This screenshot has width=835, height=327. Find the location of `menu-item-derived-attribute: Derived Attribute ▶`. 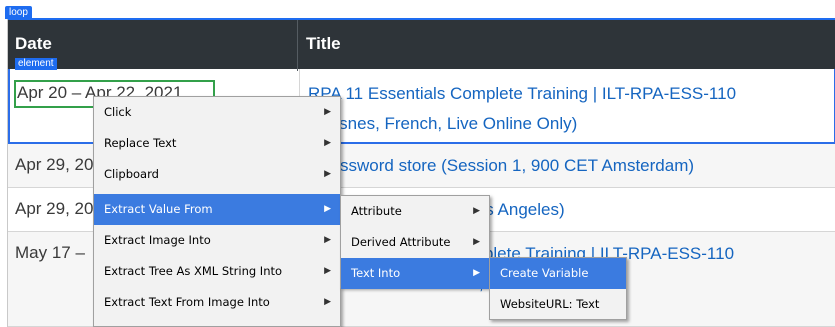

menu-item-derived-attribute: Derived Attribute ▶ is located at coordinates (415, 242).